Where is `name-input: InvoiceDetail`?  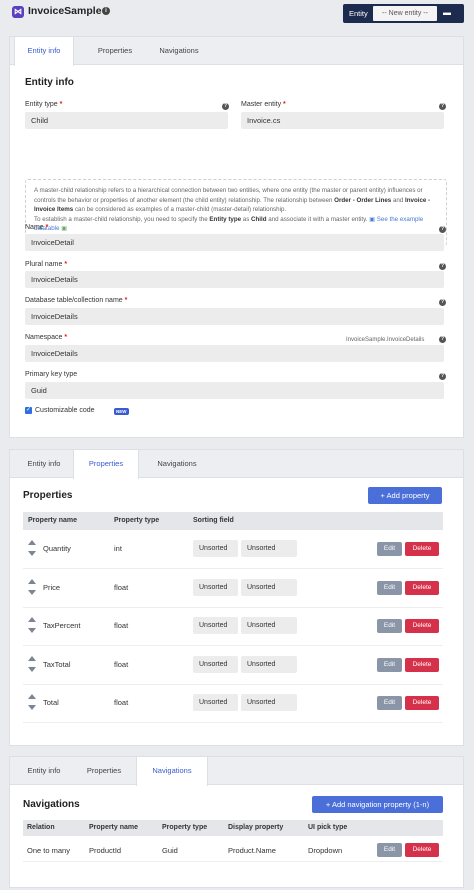
name-input: InvoiceDetail is located at coordinates (234, 242).